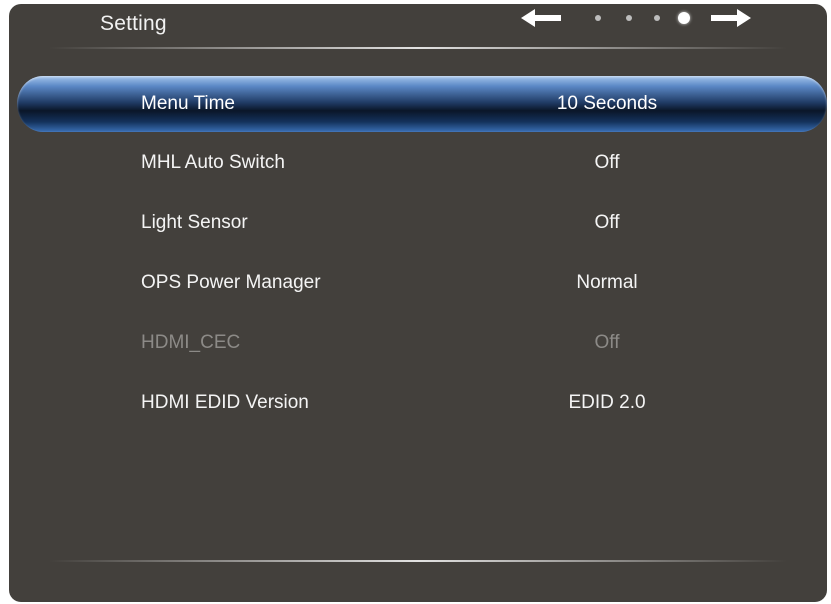  Describe the element at coordinates (231, 282) in the screenshot. I see `menu-item-label: OPS Power Manager` at that location.